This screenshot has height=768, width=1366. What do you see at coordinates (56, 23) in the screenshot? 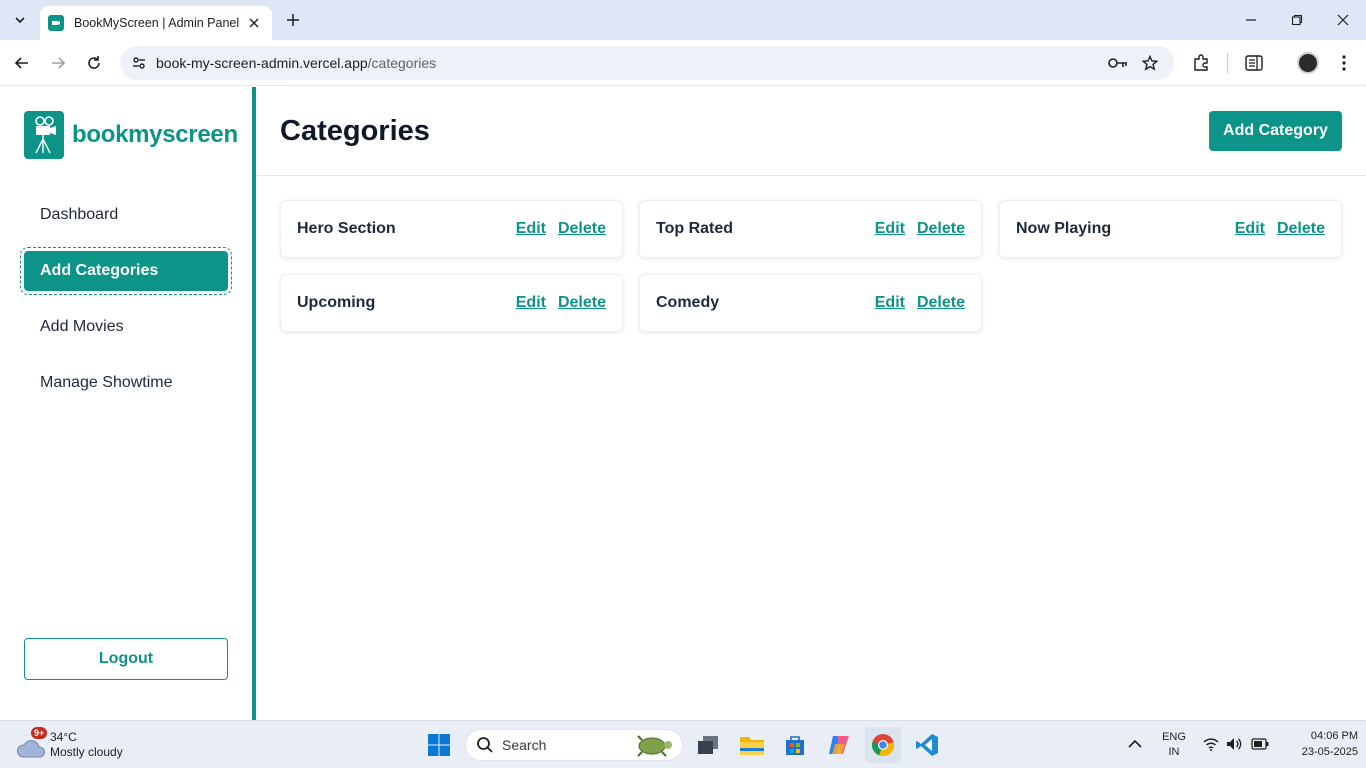
I see `camera-favicon-icon` at bounding box center [56, 23].